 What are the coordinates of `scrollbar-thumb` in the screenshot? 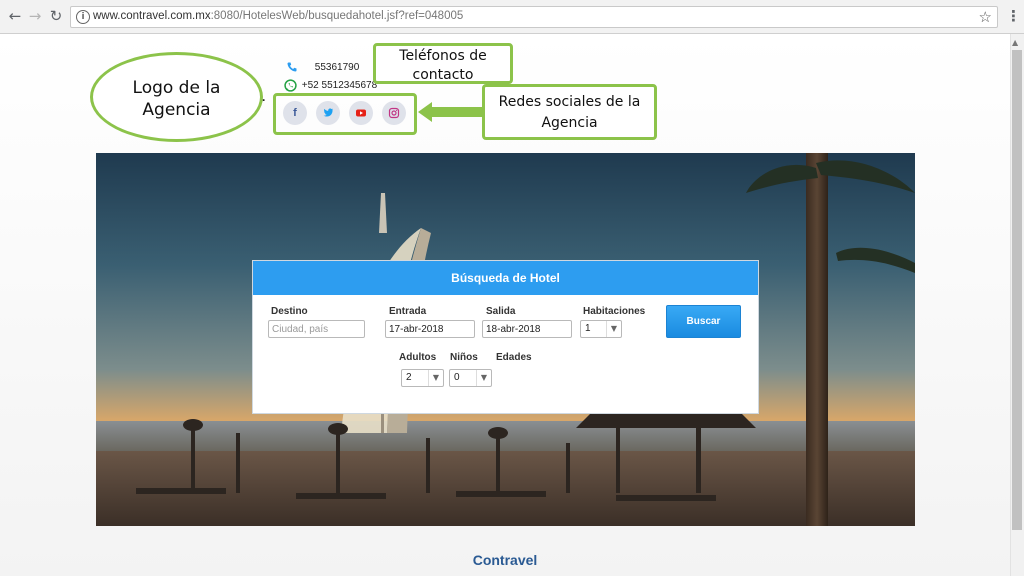 It's located at (1017, 290).